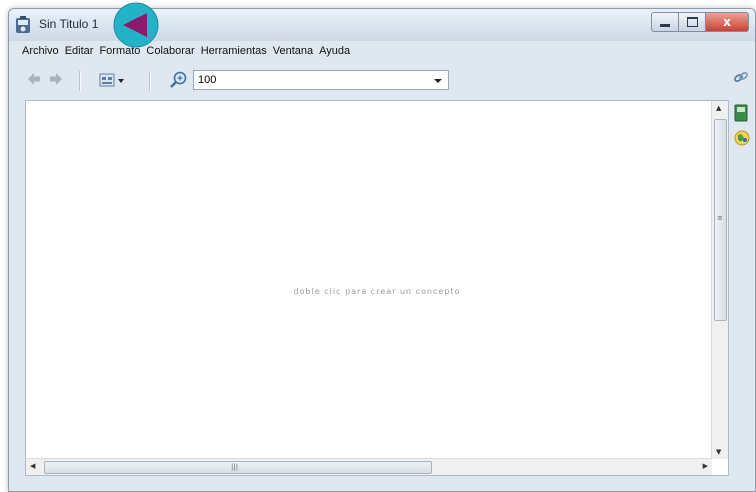 This screenshot has height=492, width=756. What do you see at coordinates (664, 22) in the screenshot?
I see `minimize-button` at bounding box center [664, 22].